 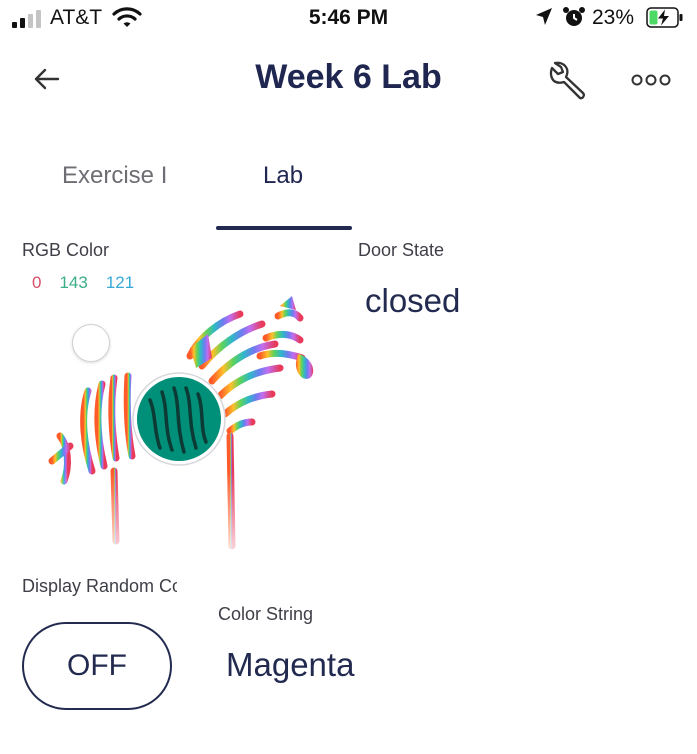 What do you see at coordinates (120, 282) in the screenshot?
I see `rgb-blue-value: 121` at bounding box center [120, 282].